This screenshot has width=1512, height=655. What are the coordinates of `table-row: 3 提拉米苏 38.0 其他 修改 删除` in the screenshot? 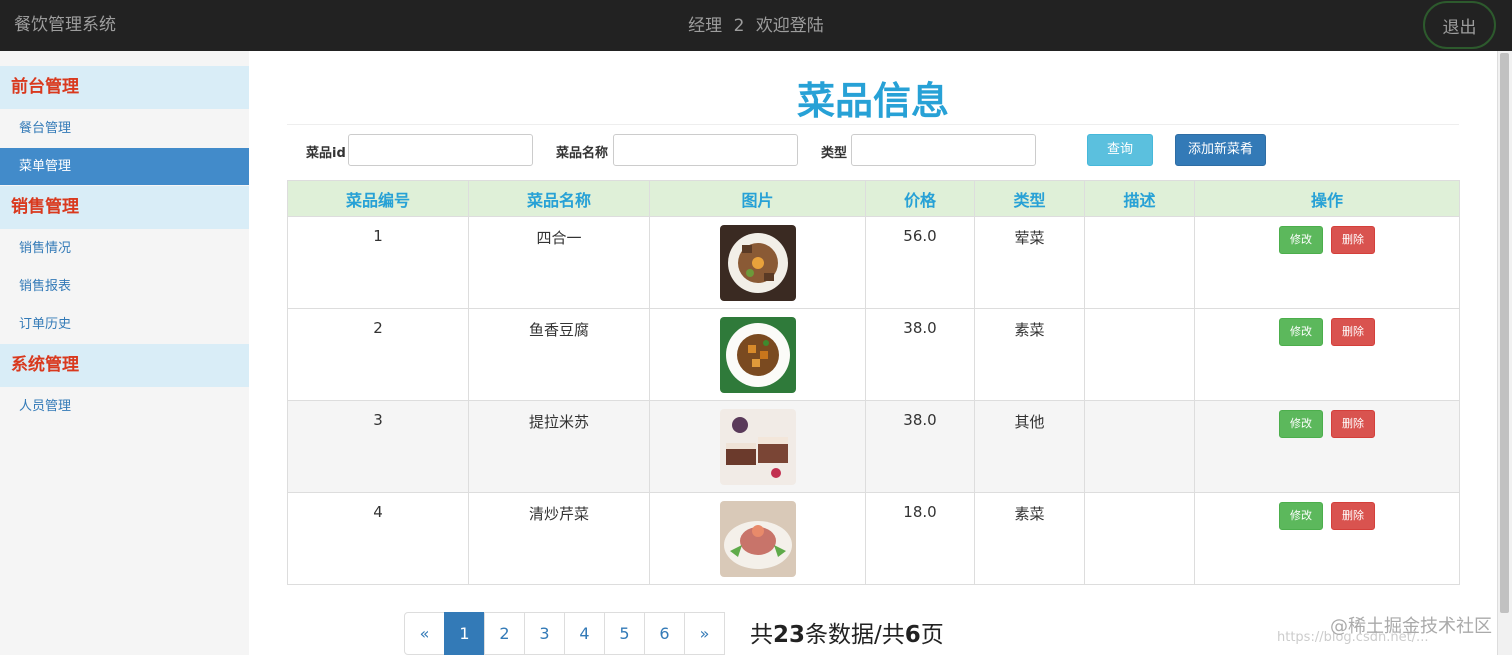 It's located at (873, 446).